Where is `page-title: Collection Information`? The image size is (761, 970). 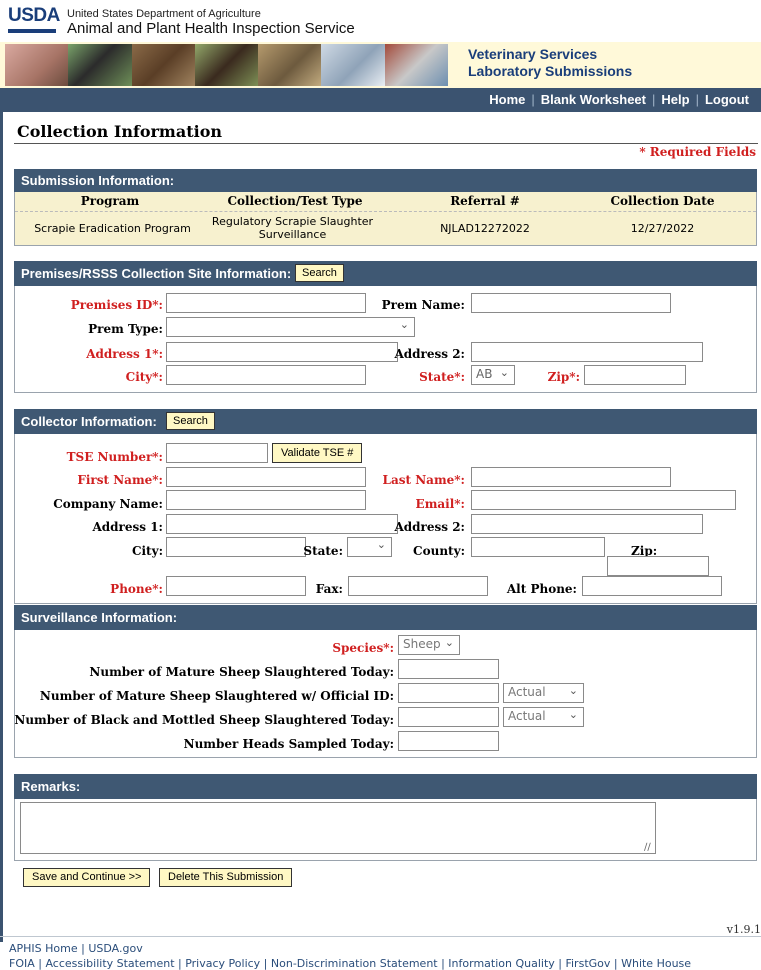
page-title: Collection Information is located at coordinates (119, 131).